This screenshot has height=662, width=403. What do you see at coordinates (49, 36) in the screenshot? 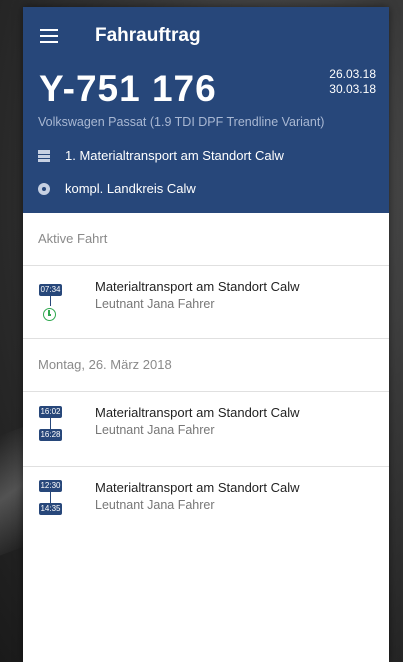
I see `menu-icon` at bounding box center [49, 36].